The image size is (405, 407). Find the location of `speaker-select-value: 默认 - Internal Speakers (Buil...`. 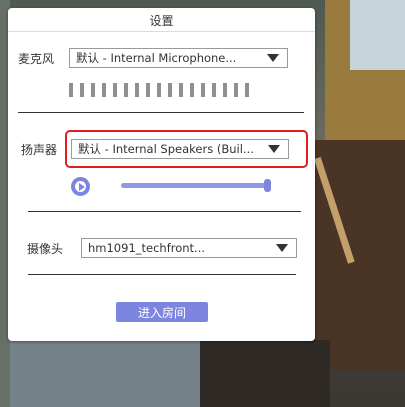

speaker-select-value: 默认 - Internal Speakers (Buil... is located at coordinates (166, 149).